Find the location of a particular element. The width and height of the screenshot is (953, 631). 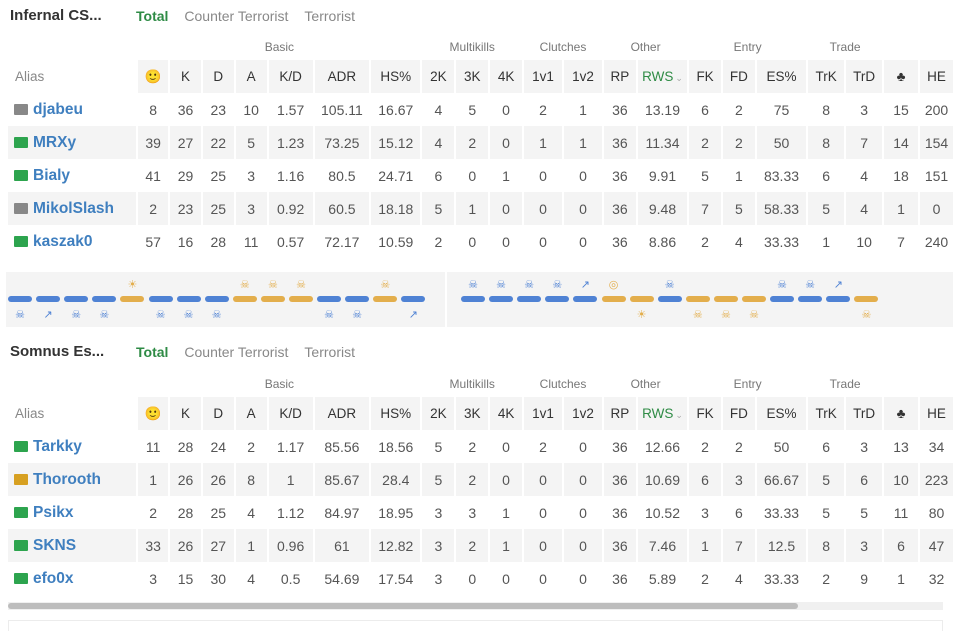

horizontal-scrollbar is located at coordinates (475, 606).